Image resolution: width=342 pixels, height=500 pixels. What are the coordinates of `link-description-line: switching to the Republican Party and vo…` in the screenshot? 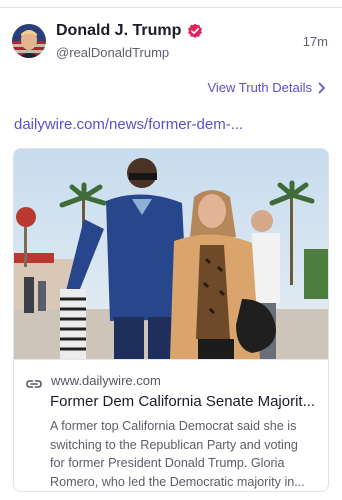 It's located at (174, 444).